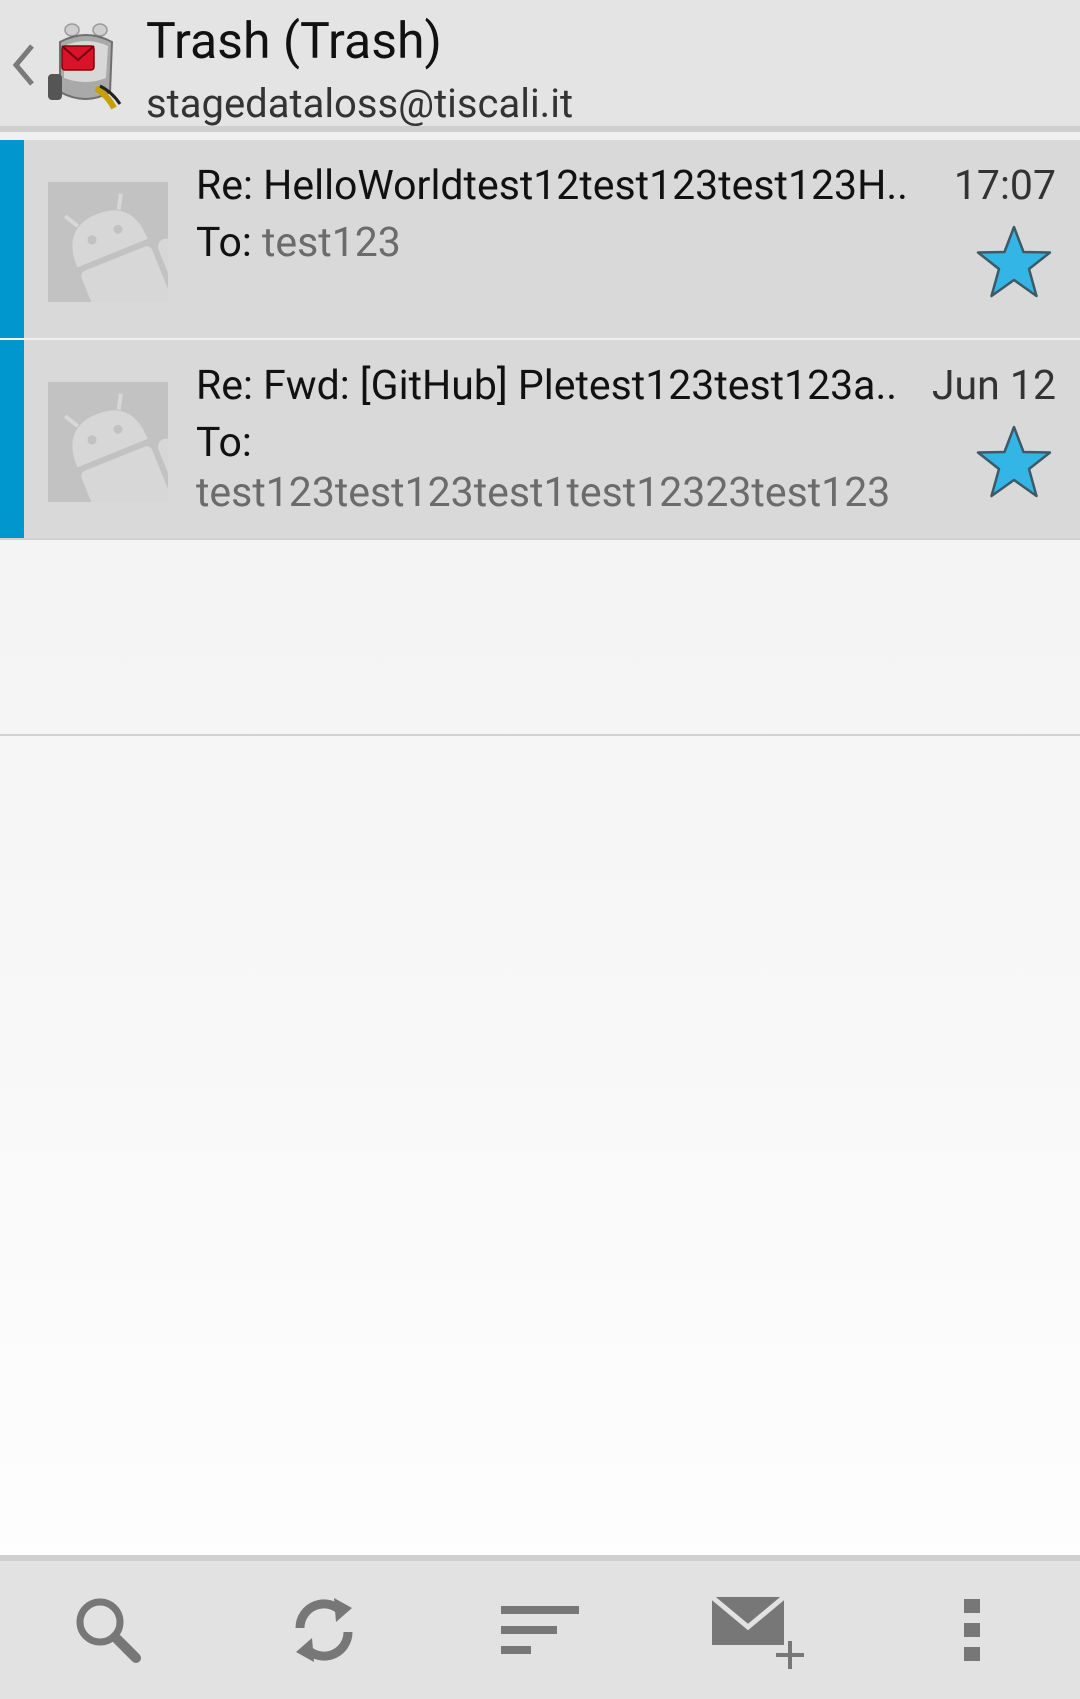 The image size is (1080, 1699). I want to click on search-button, so click(108, 1630).